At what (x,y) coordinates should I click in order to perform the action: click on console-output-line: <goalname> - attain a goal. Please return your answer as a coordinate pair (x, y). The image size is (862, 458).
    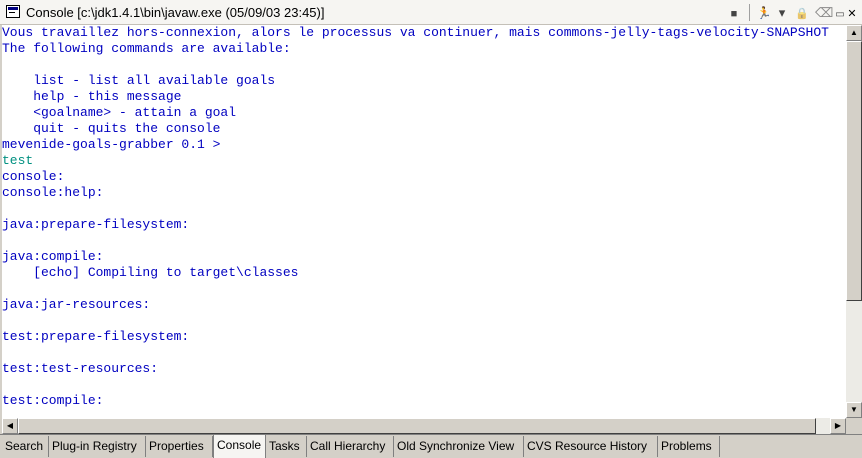
    Looking at the image, I should click on (119, 112).